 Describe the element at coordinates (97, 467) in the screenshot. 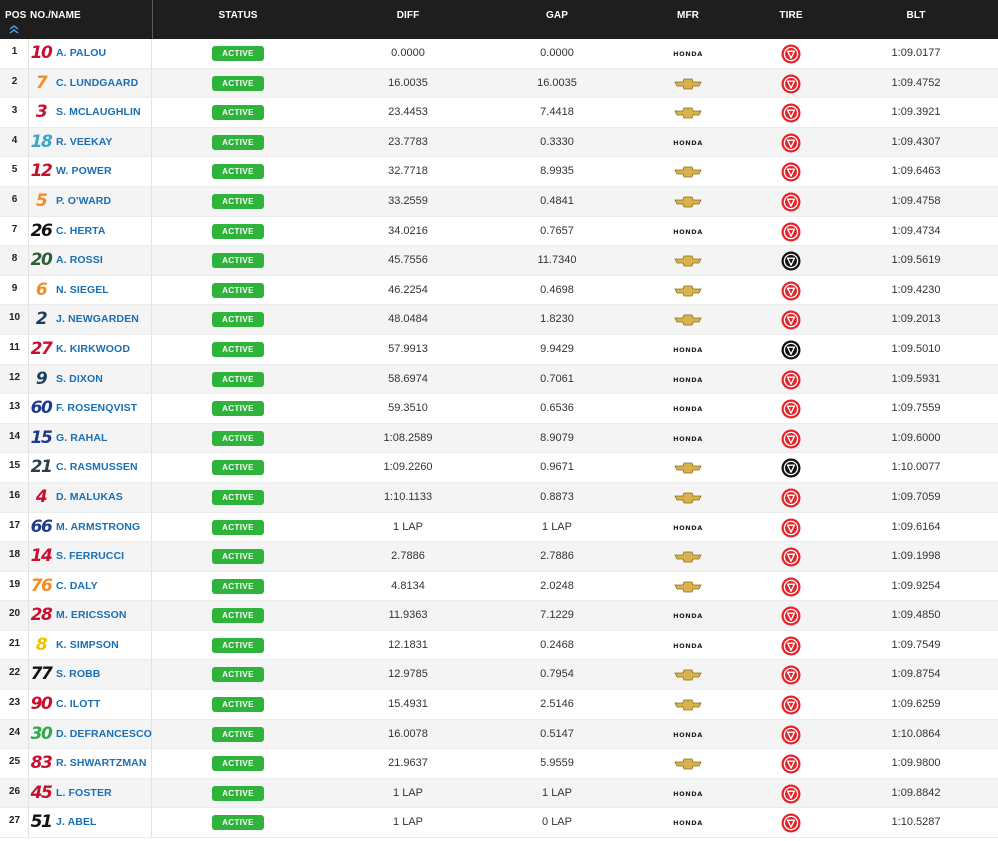

I see `driver-name-link: C. RASMUSSEN` at that location.